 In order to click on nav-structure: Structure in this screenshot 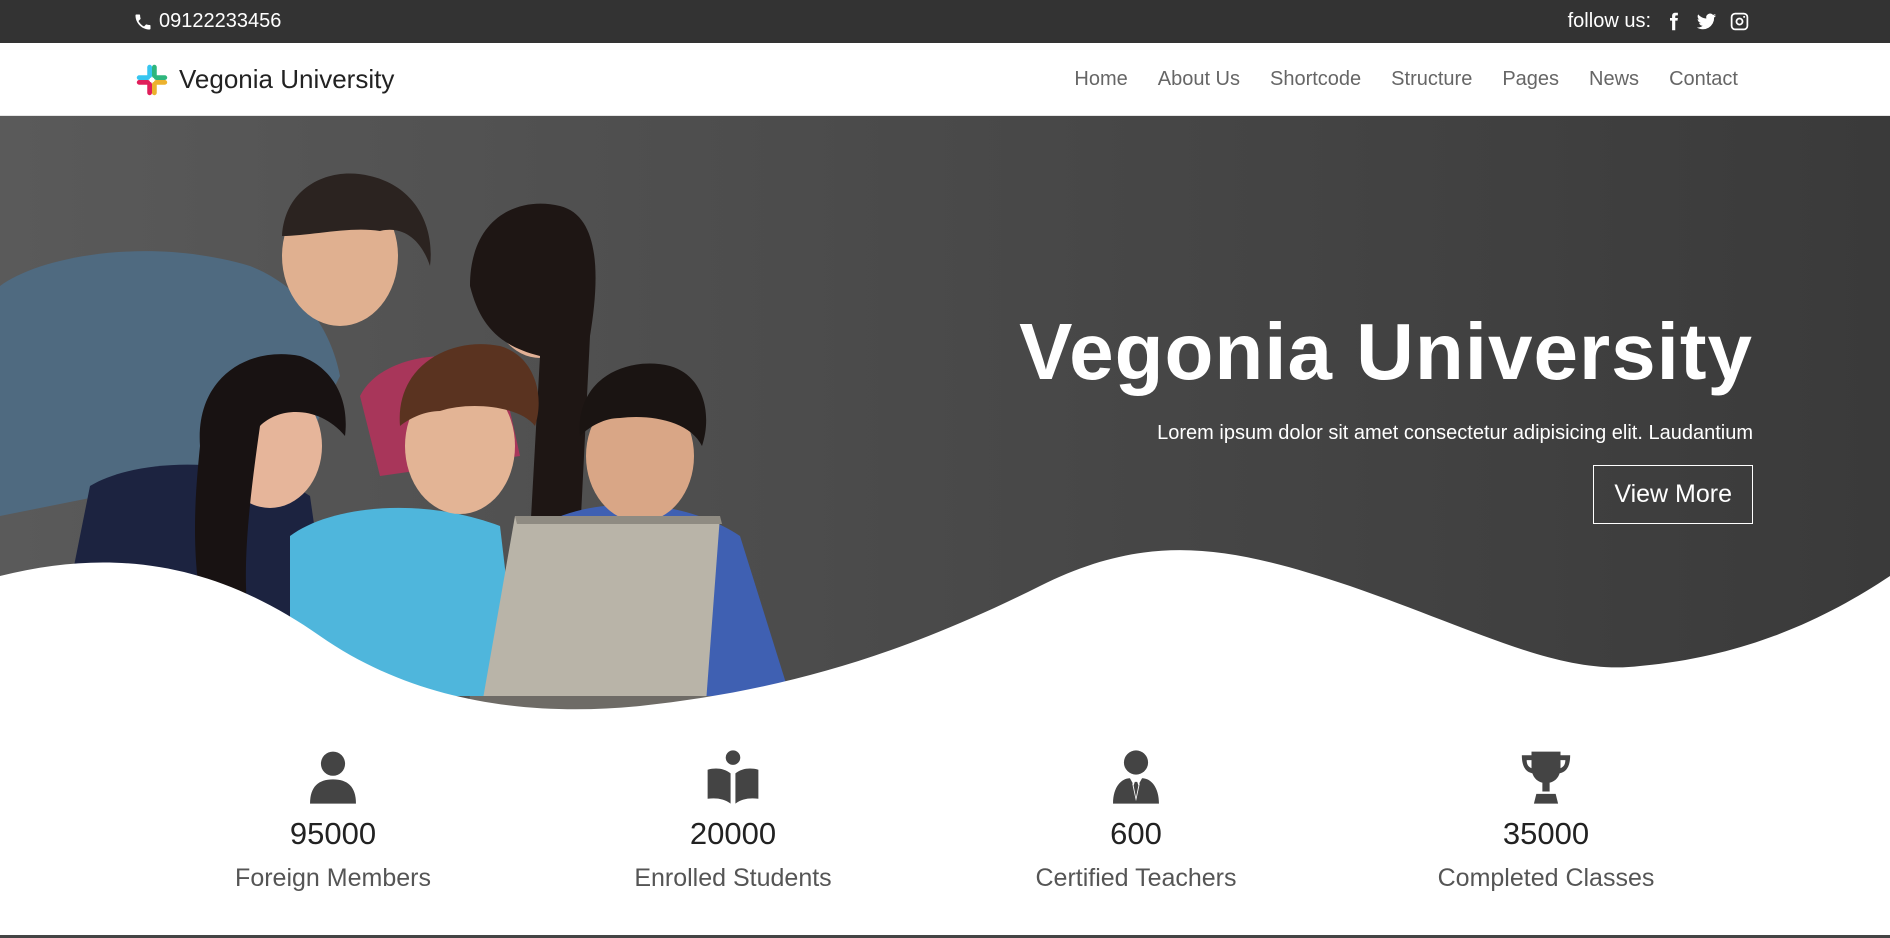, I will do `click(1431, 79)`.